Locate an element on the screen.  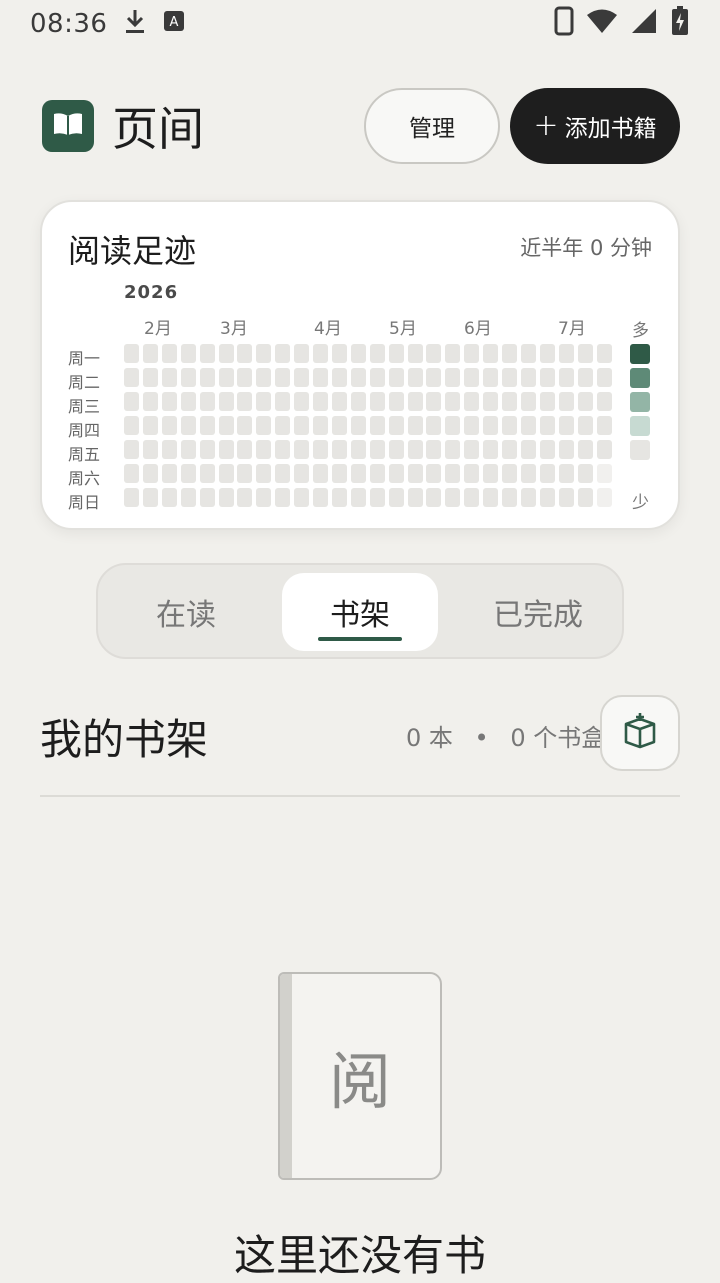
tab-reading: 在读 is located at coordinates (186, 612).